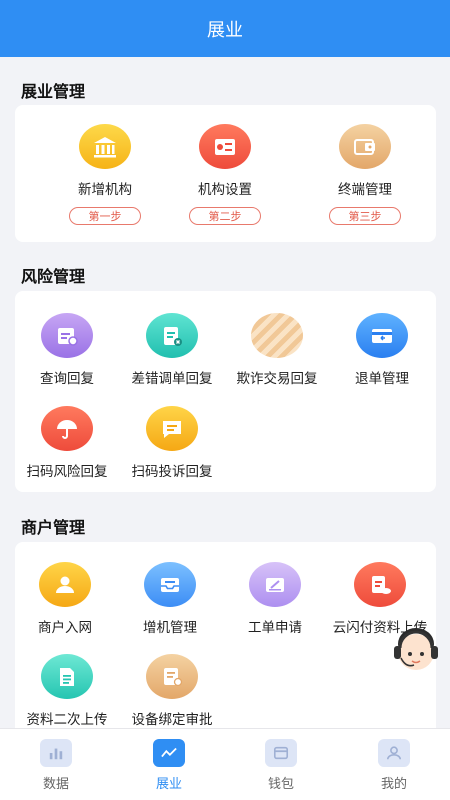 This screenshot has height=800, width=450. Describe the element at coordinates (67, 379) in the screenshot. I see `query-reply-label: 查询回复` at that location.